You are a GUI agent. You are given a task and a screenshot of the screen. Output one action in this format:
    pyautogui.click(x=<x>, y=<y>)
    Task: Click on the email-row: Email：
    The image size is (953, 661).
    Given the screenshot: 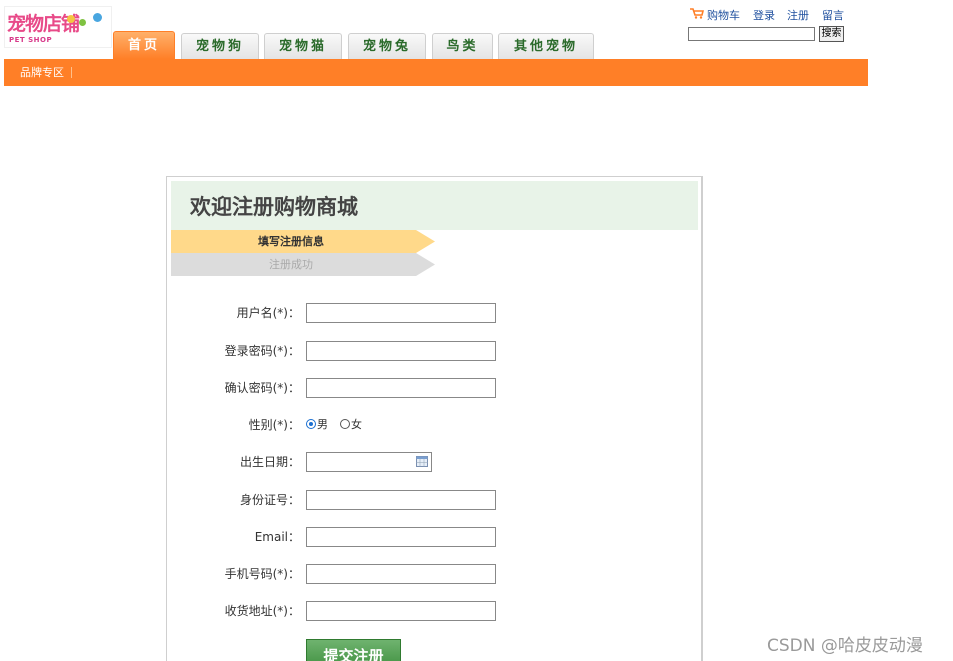 What is the action you would take?
    pyautogui.click(x=432, y=538)
    